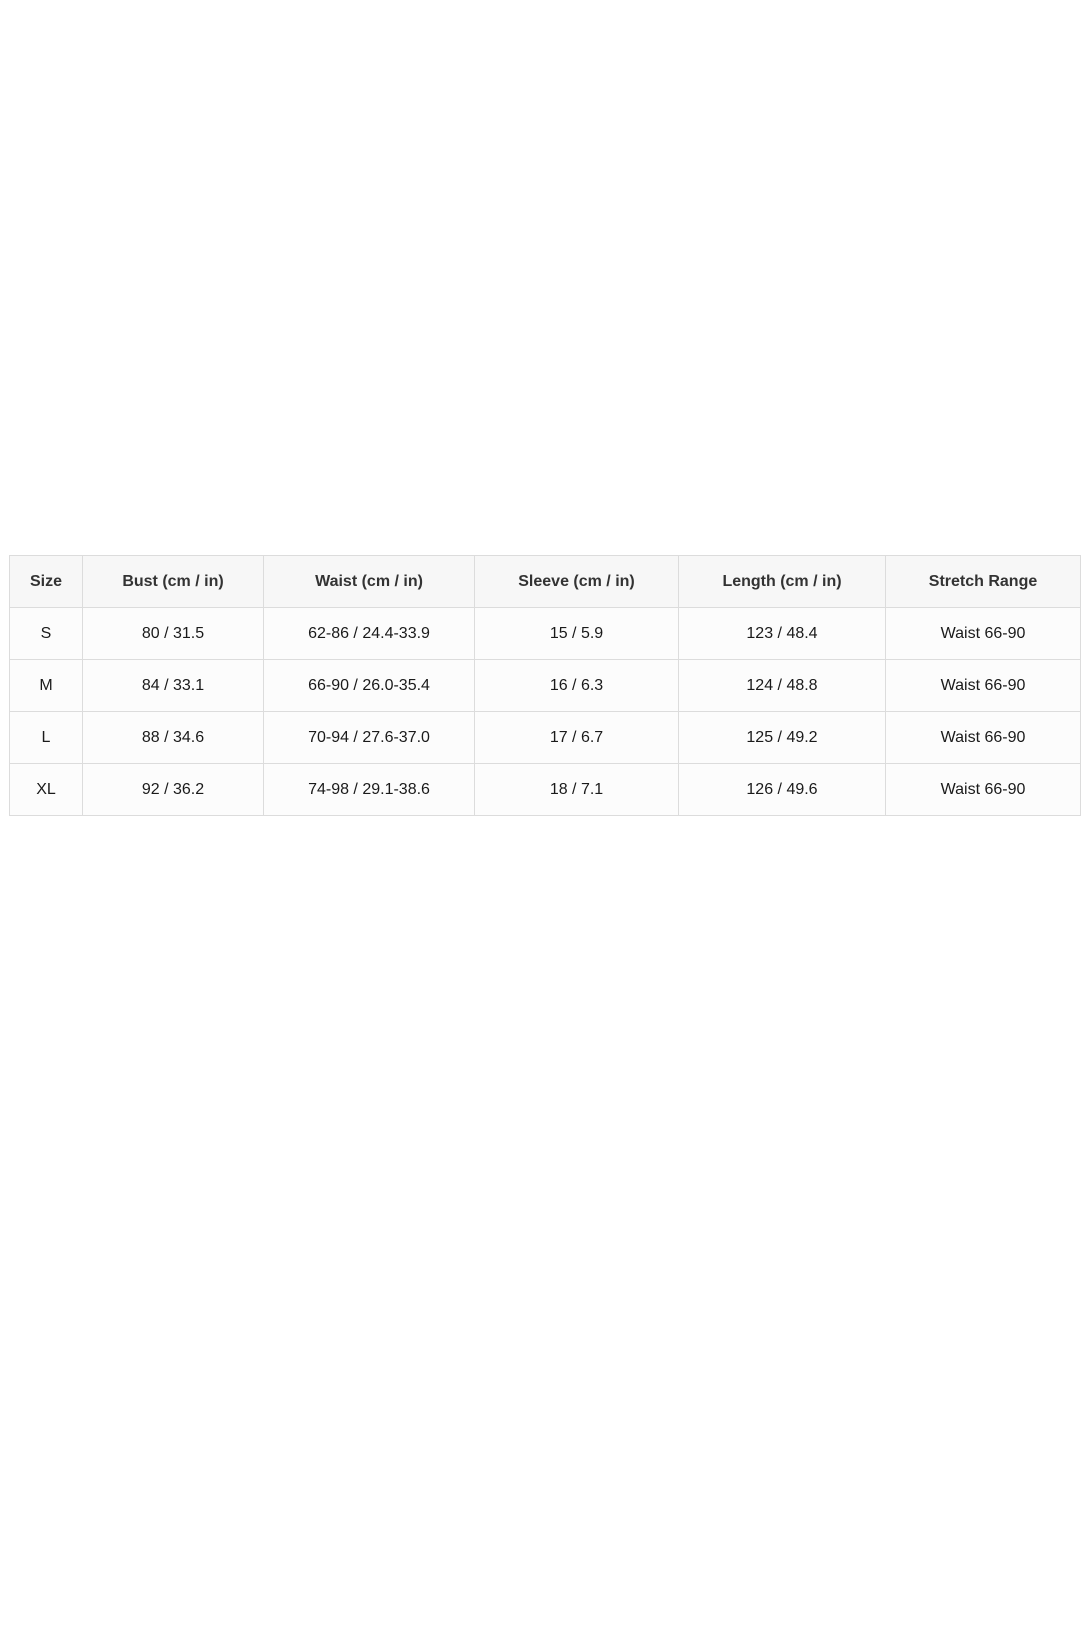 This screenshot has height=1632, width=1088. I want to click on cell-sleeve: 18 / 7.1, so click(576, 789).